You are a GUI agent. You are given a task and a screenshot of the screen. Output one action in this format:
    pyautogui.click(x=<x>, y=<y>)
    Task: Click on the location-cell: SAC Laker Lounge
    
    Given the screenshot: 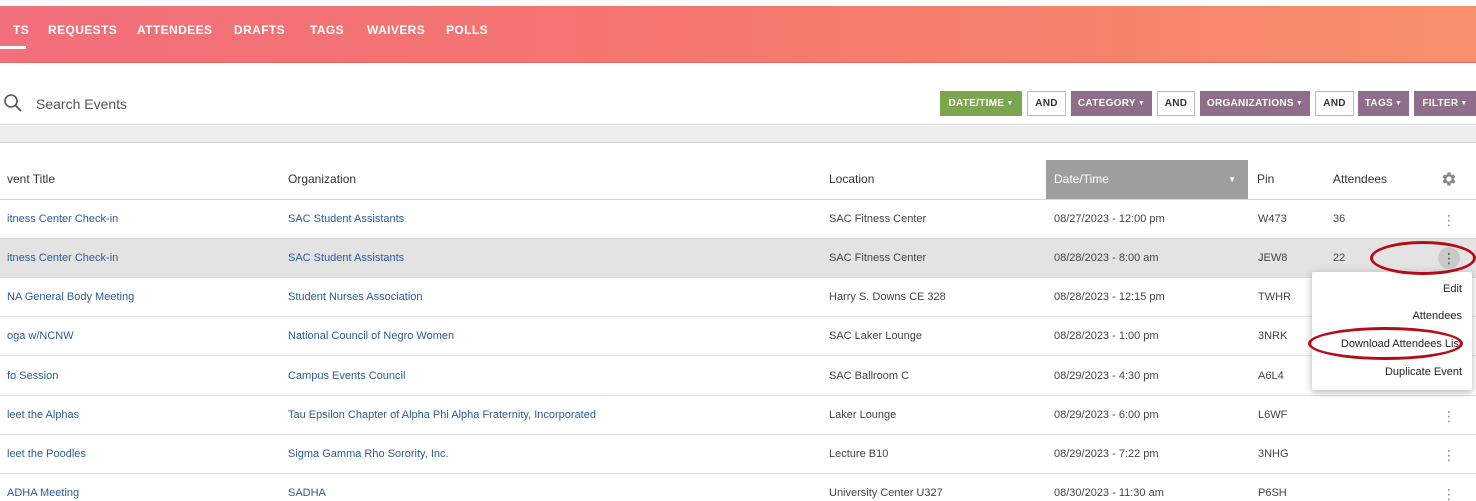 What is the action you would take?
    pyautogui.click(x=875, y=336)
    